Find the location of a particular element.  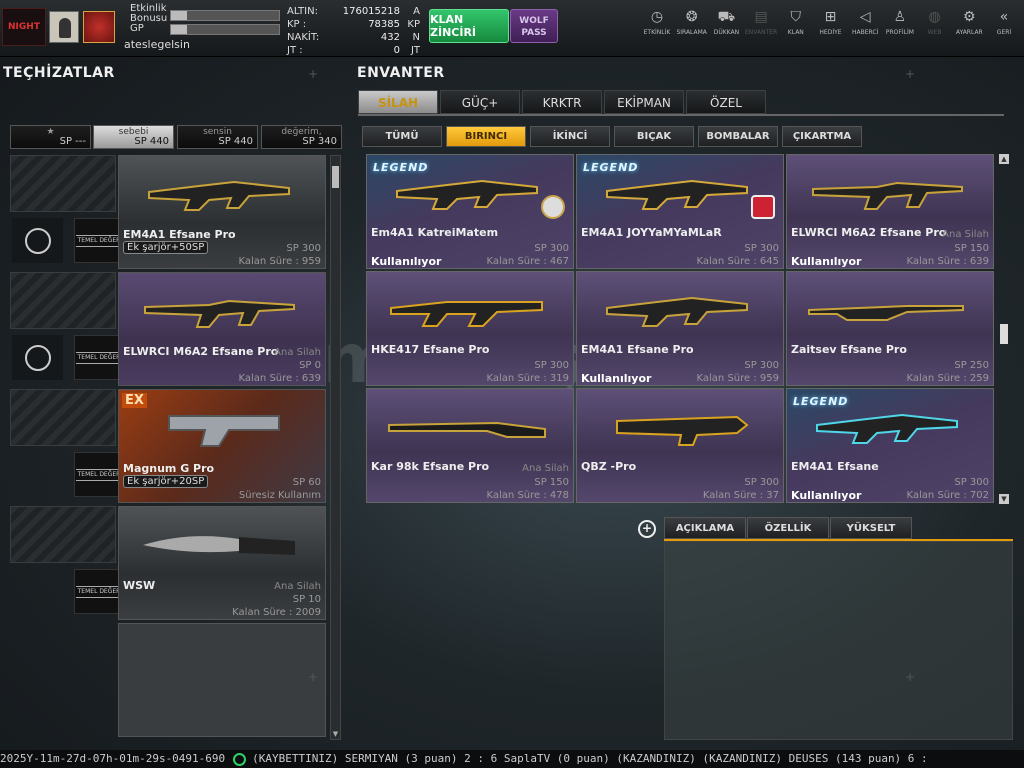

tab-krktr: KRKTR is located at coordinates (562, 102).